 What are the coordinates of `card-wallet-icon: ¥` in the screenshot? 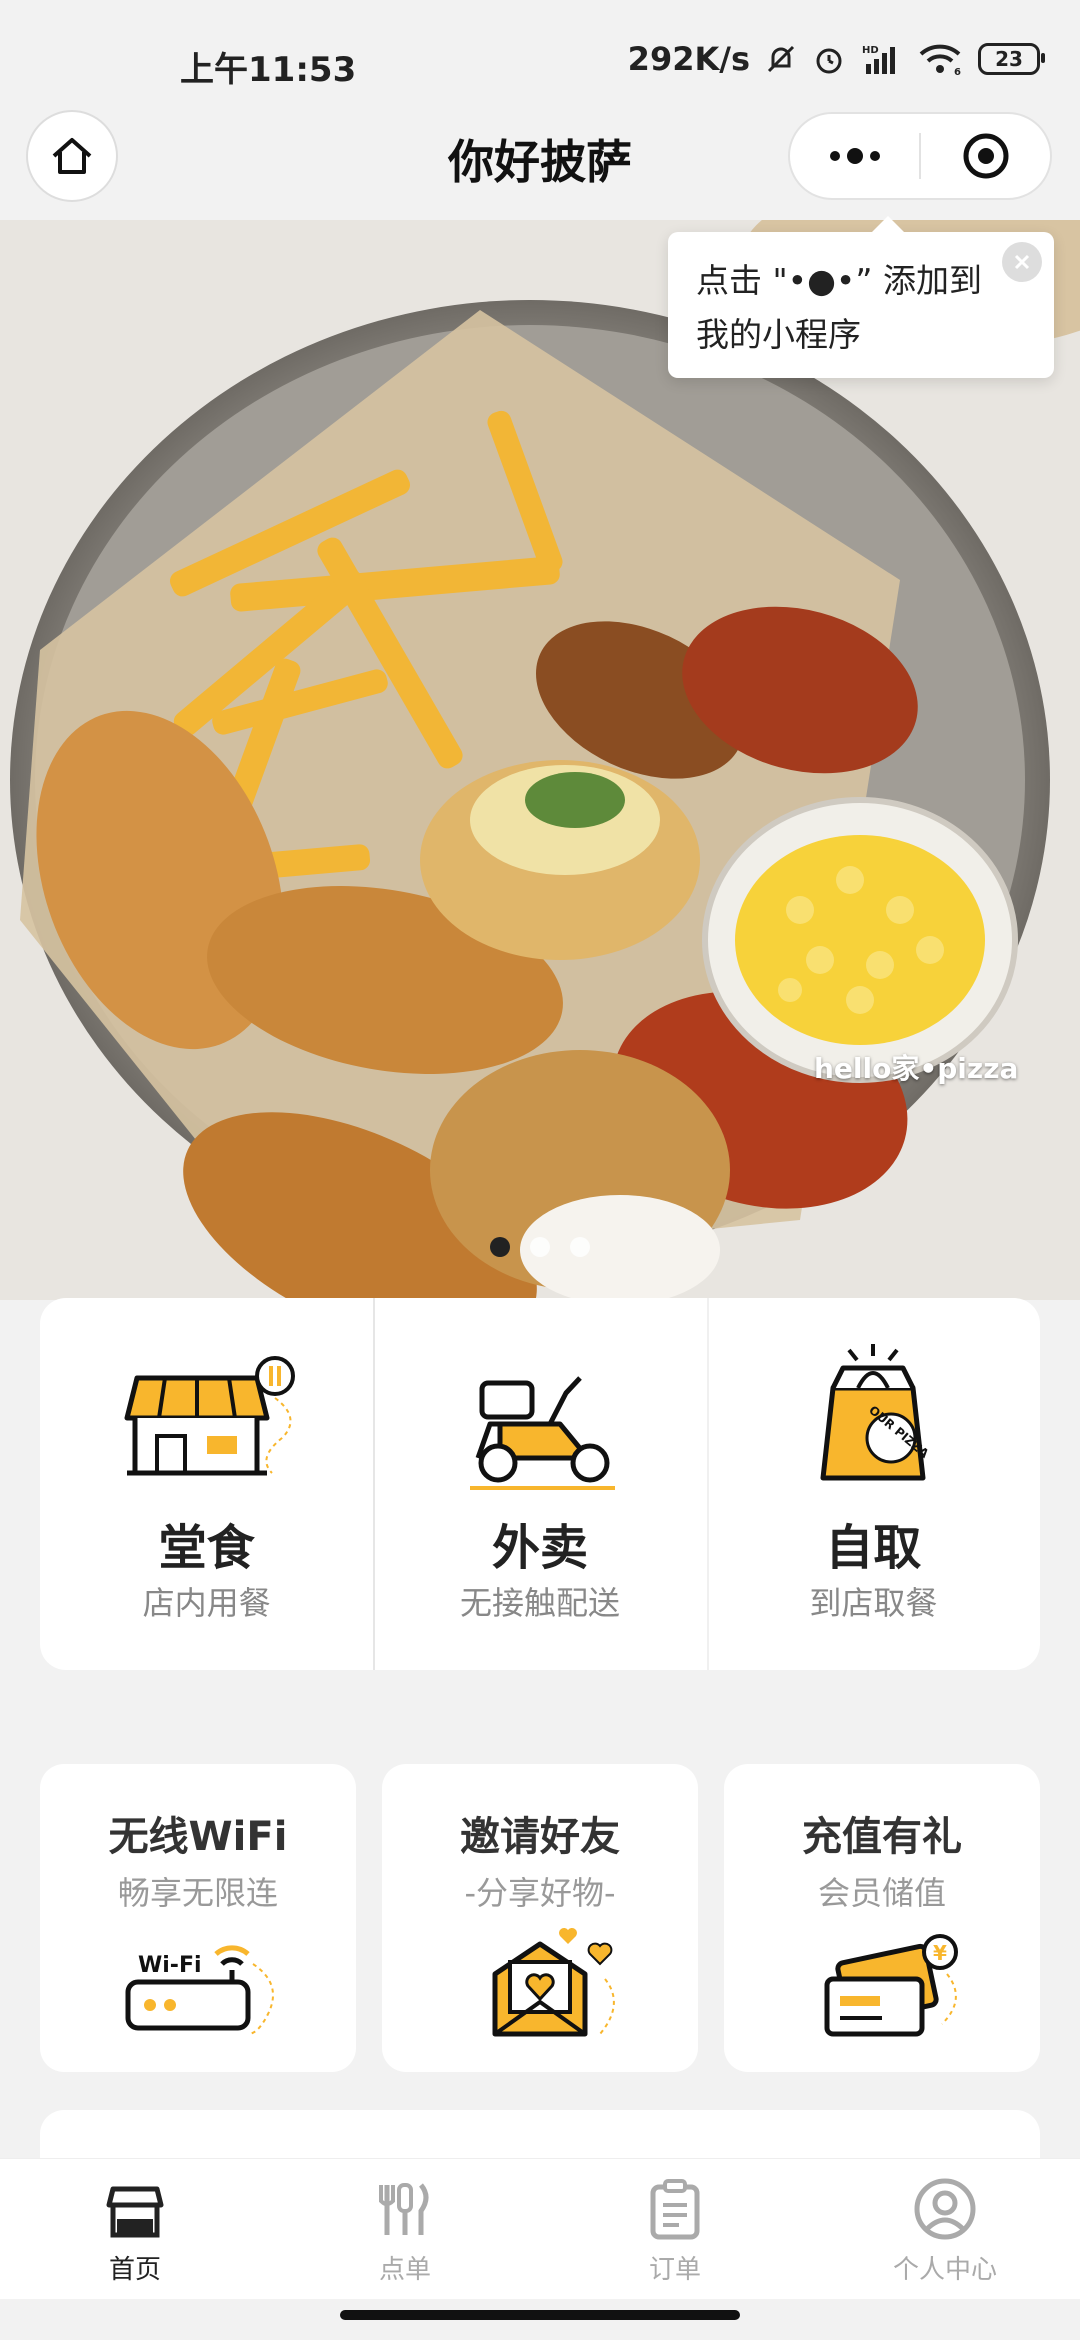 It's located at (891, 1985).